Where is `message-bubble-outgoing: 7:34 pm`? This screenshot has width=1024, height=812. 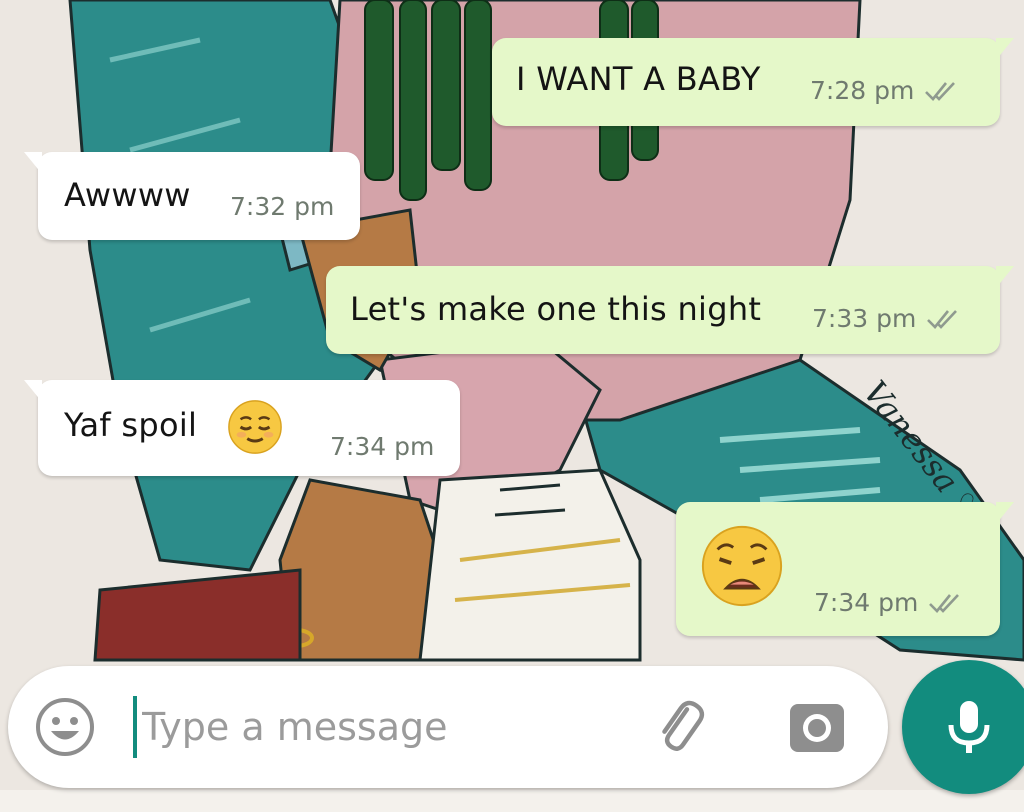 message-bubble-outgoing: 7:34 pm is located at coordinates (845, 569).